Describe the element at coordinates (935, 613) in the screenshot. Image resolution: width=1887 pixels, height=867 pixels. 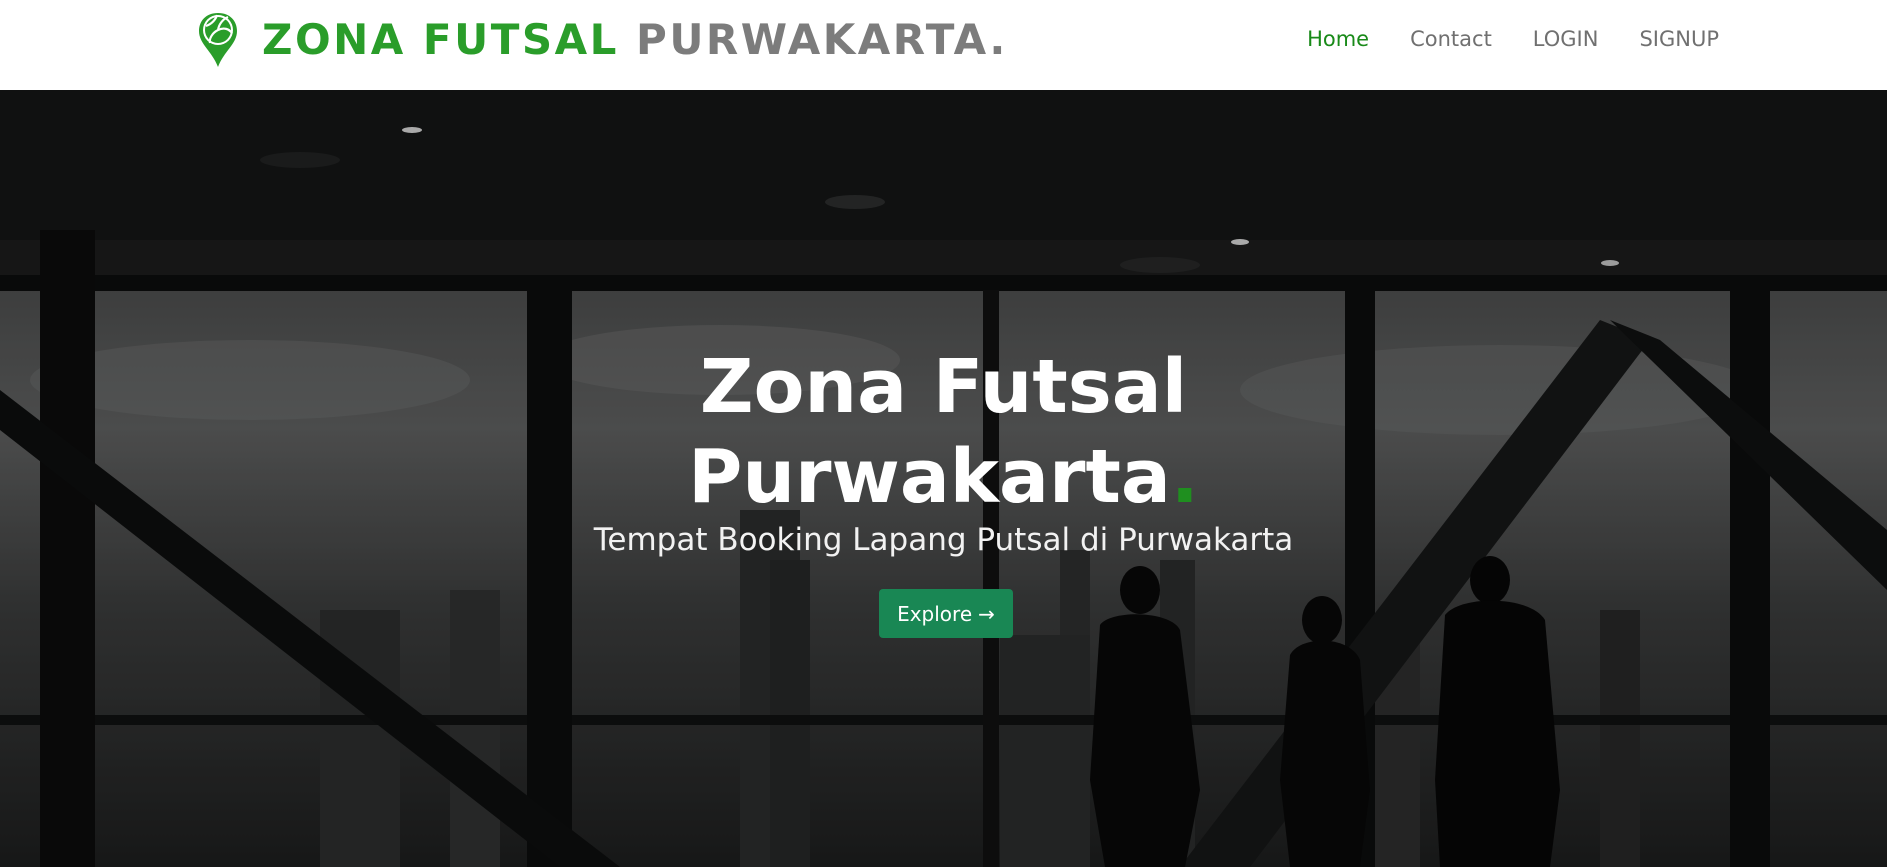
I see `explore-button-label: Explore` at that location.